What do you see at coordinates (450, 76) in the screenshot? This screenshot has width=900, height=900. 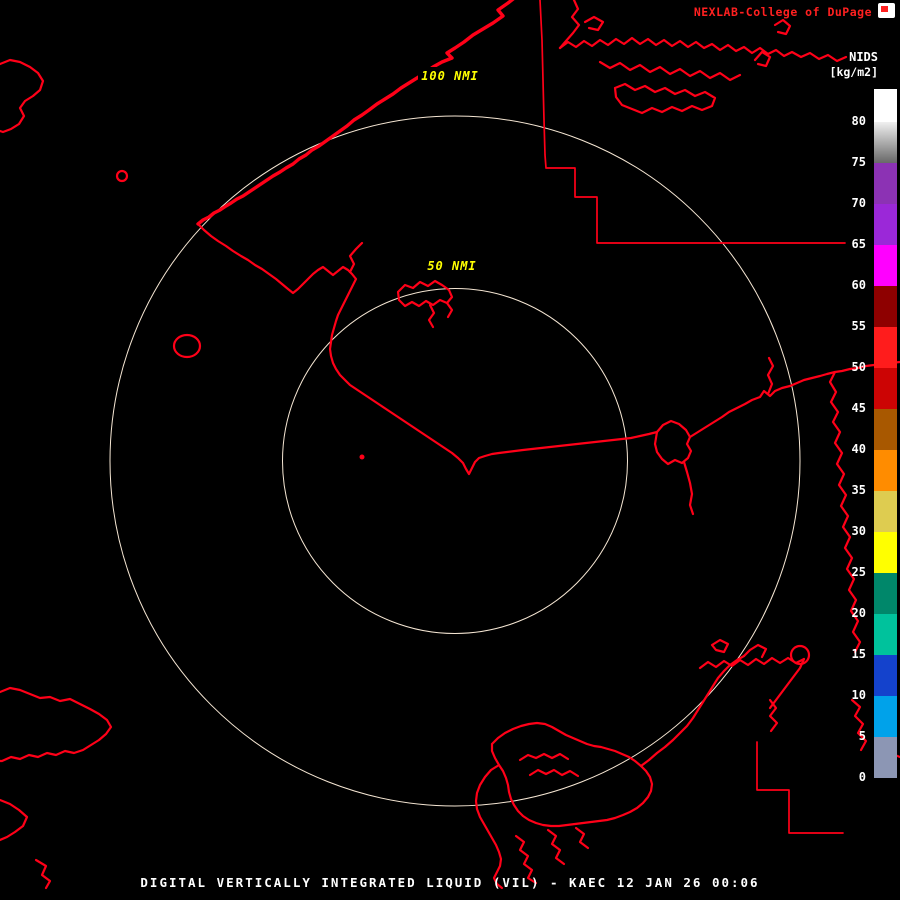 I see `ring-label-100: 100 NMI` at bounding box center [450, 76].